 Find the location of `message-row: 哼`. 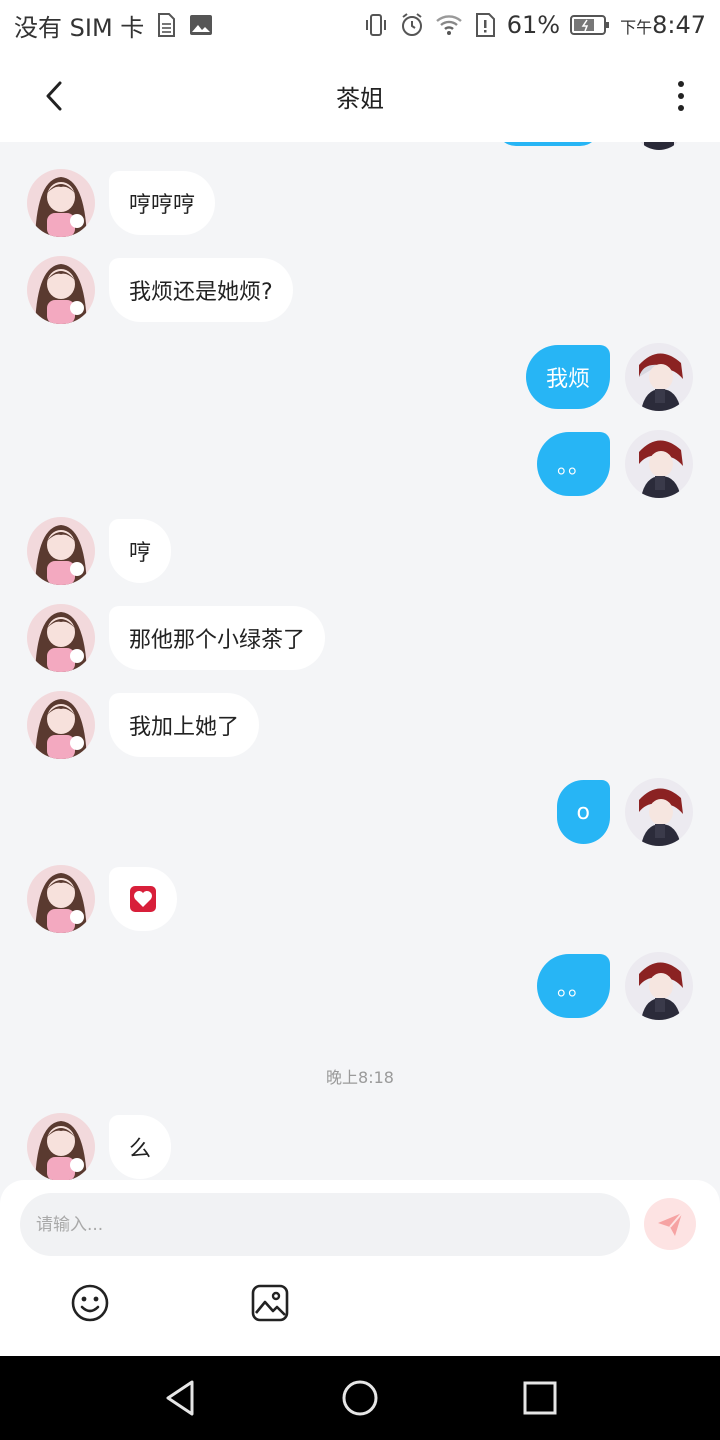

message-row: 哼 is located at coordinates (360, 551).